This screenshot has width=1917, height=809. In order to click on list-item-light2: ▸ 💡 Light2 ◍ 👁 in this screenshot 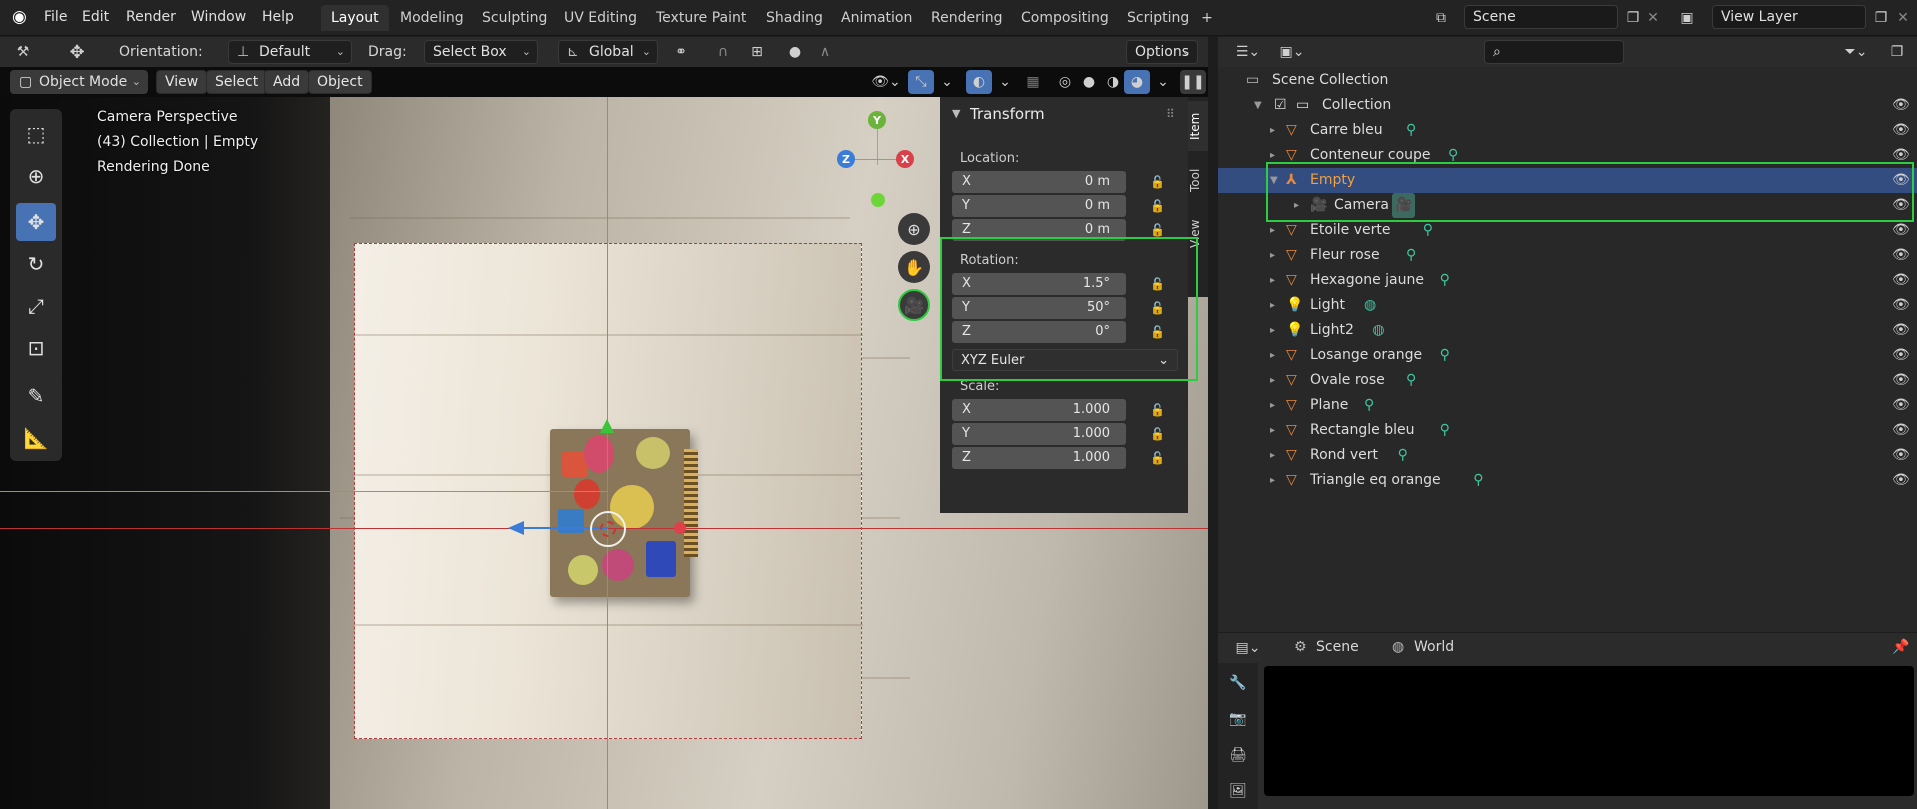, I will do `click(1567, 330)`.